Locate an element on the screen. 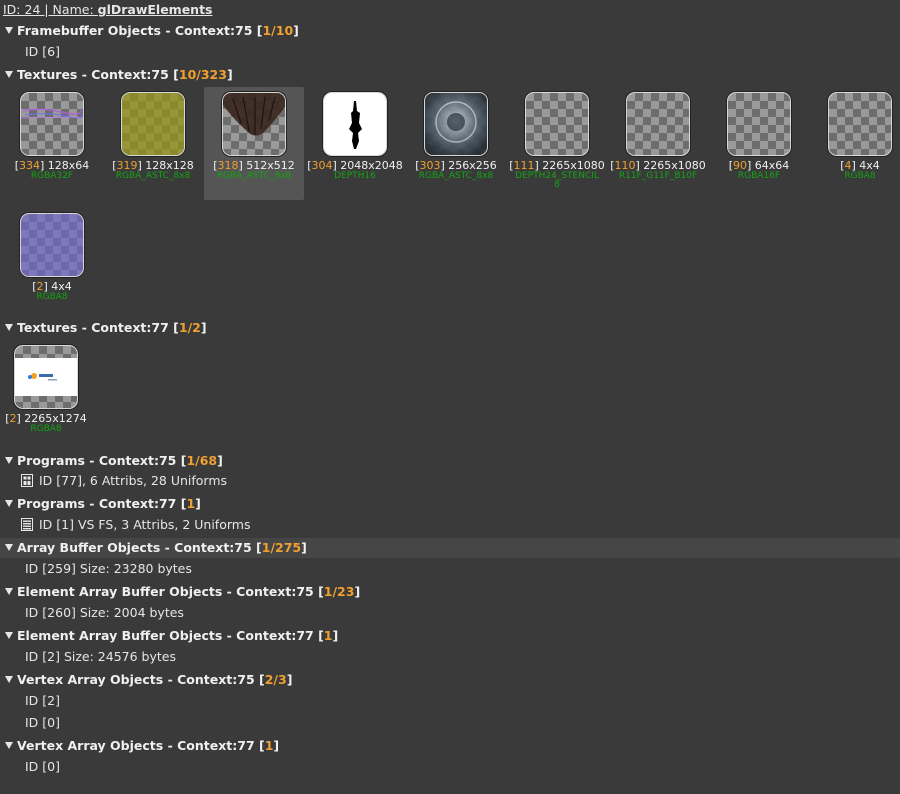 This screenshot has width=900, height=794. texture-tile: [304] 2048x2048 DEPTH16 is located at coordinates (355, 143).